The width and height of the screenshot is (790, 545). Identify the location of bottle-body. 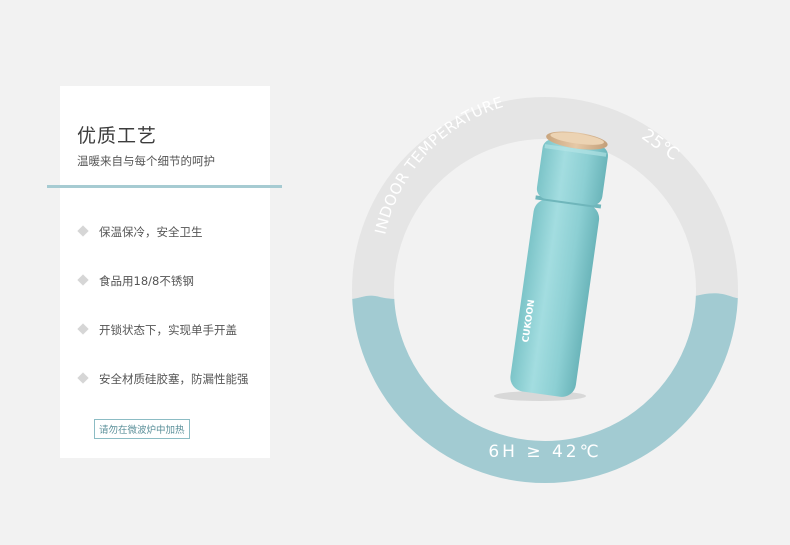
(555, 298).